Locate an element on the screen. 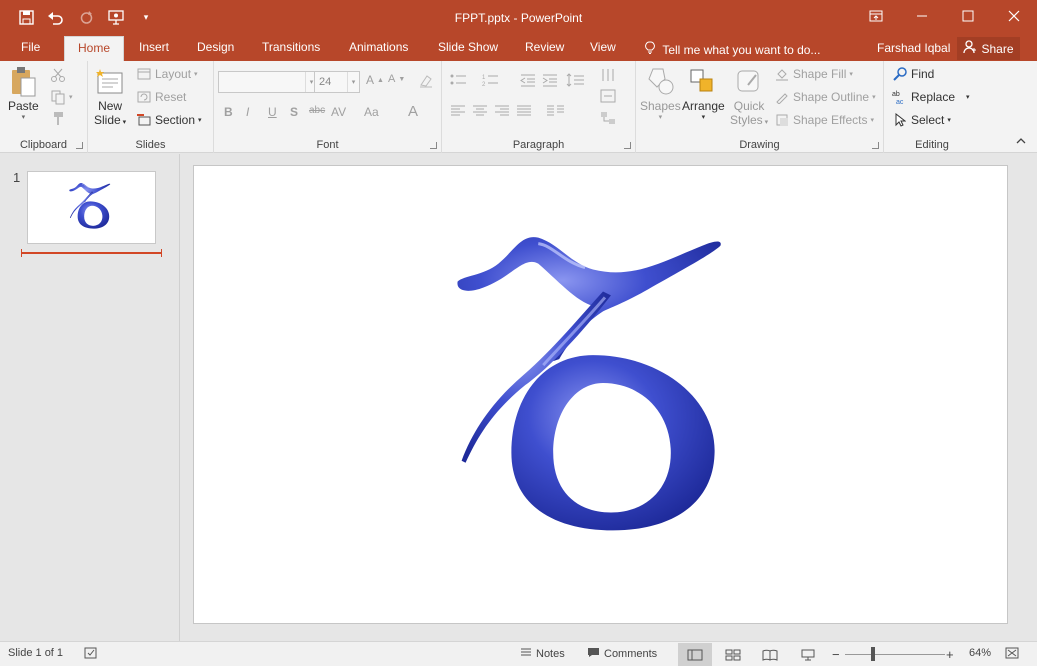 This screenshot has height=666, width=1037. find-button: Find is located at coordinates (913, 74).